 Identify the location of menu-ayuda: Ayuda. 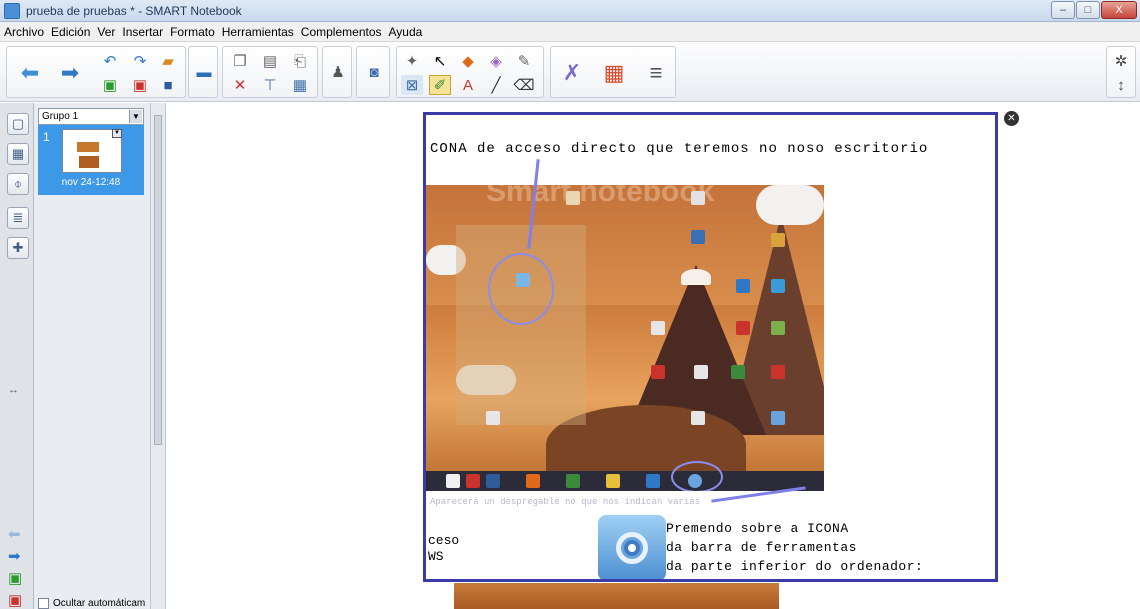
(406, 32).